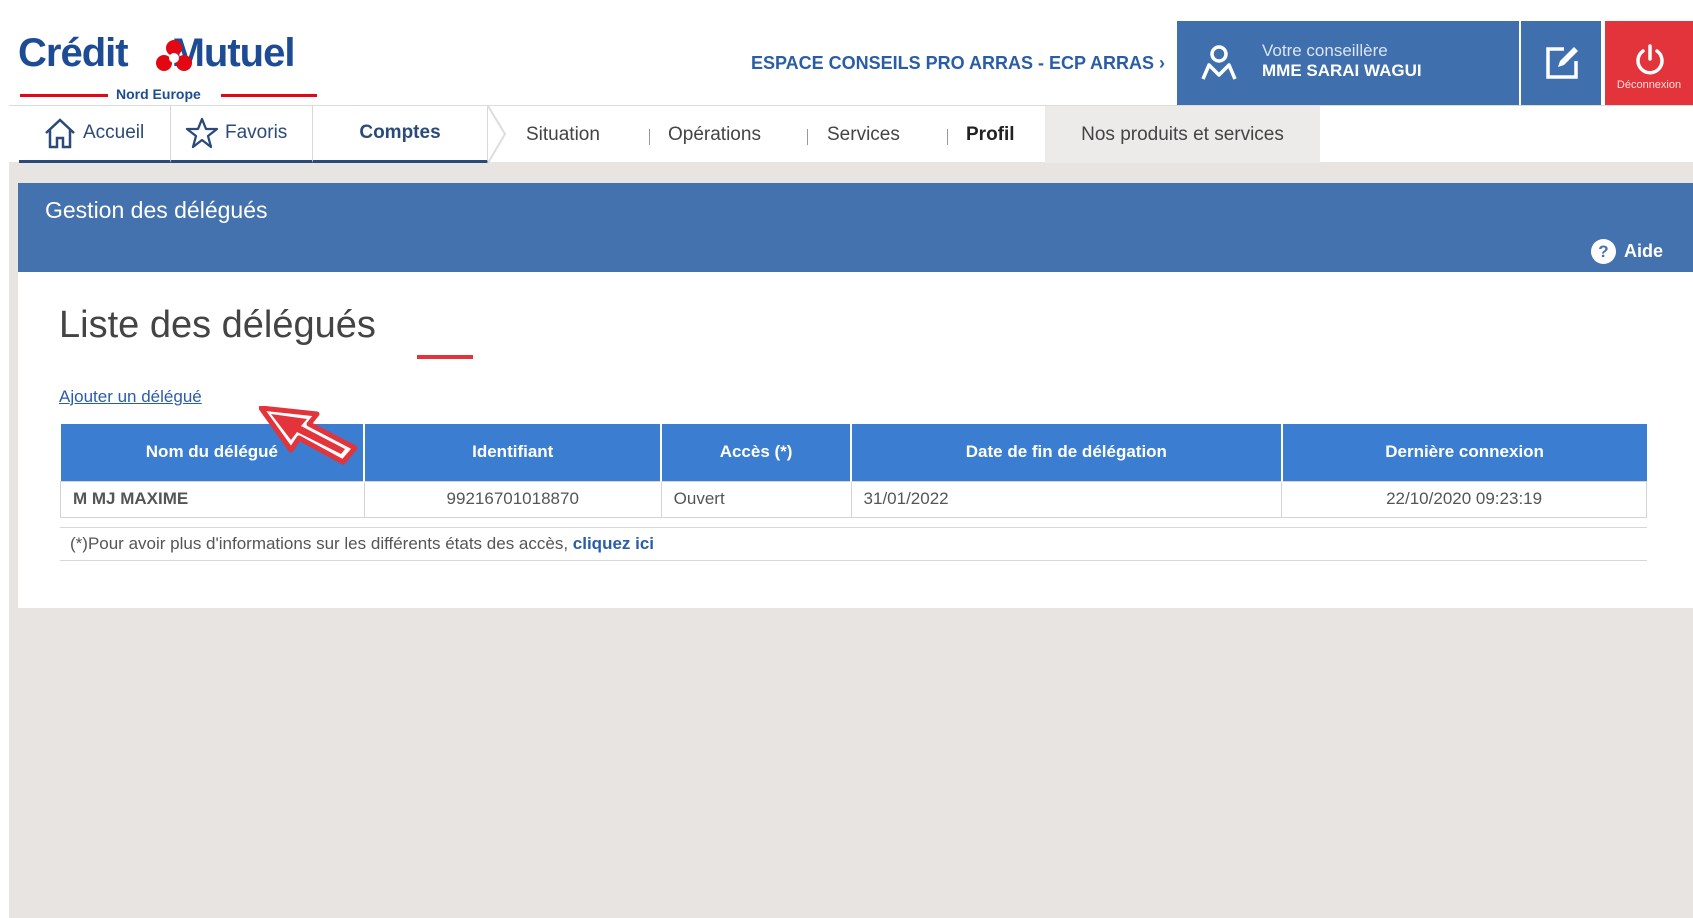 This screenshot has width=1693, height=918. I want to click on delegate-acces: Ouvert, so click(756, 499).